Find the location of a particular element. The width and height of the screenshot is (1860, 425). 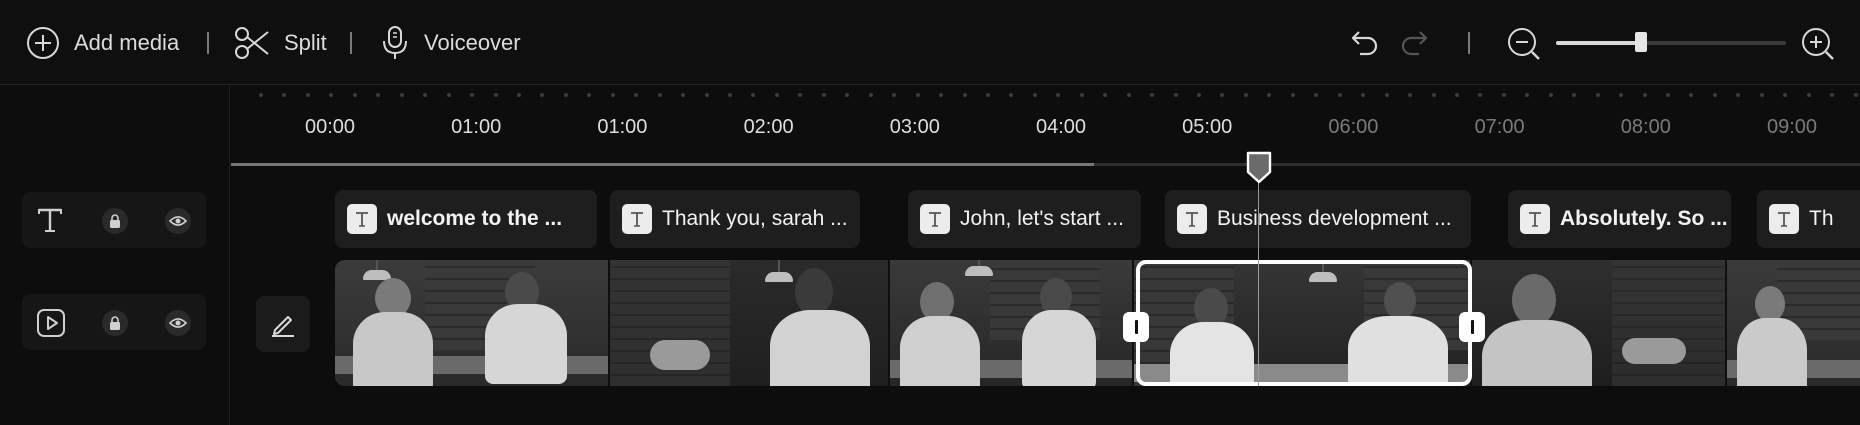

ruler-time-label: 06:00 is located at coordinates (1353, 127).